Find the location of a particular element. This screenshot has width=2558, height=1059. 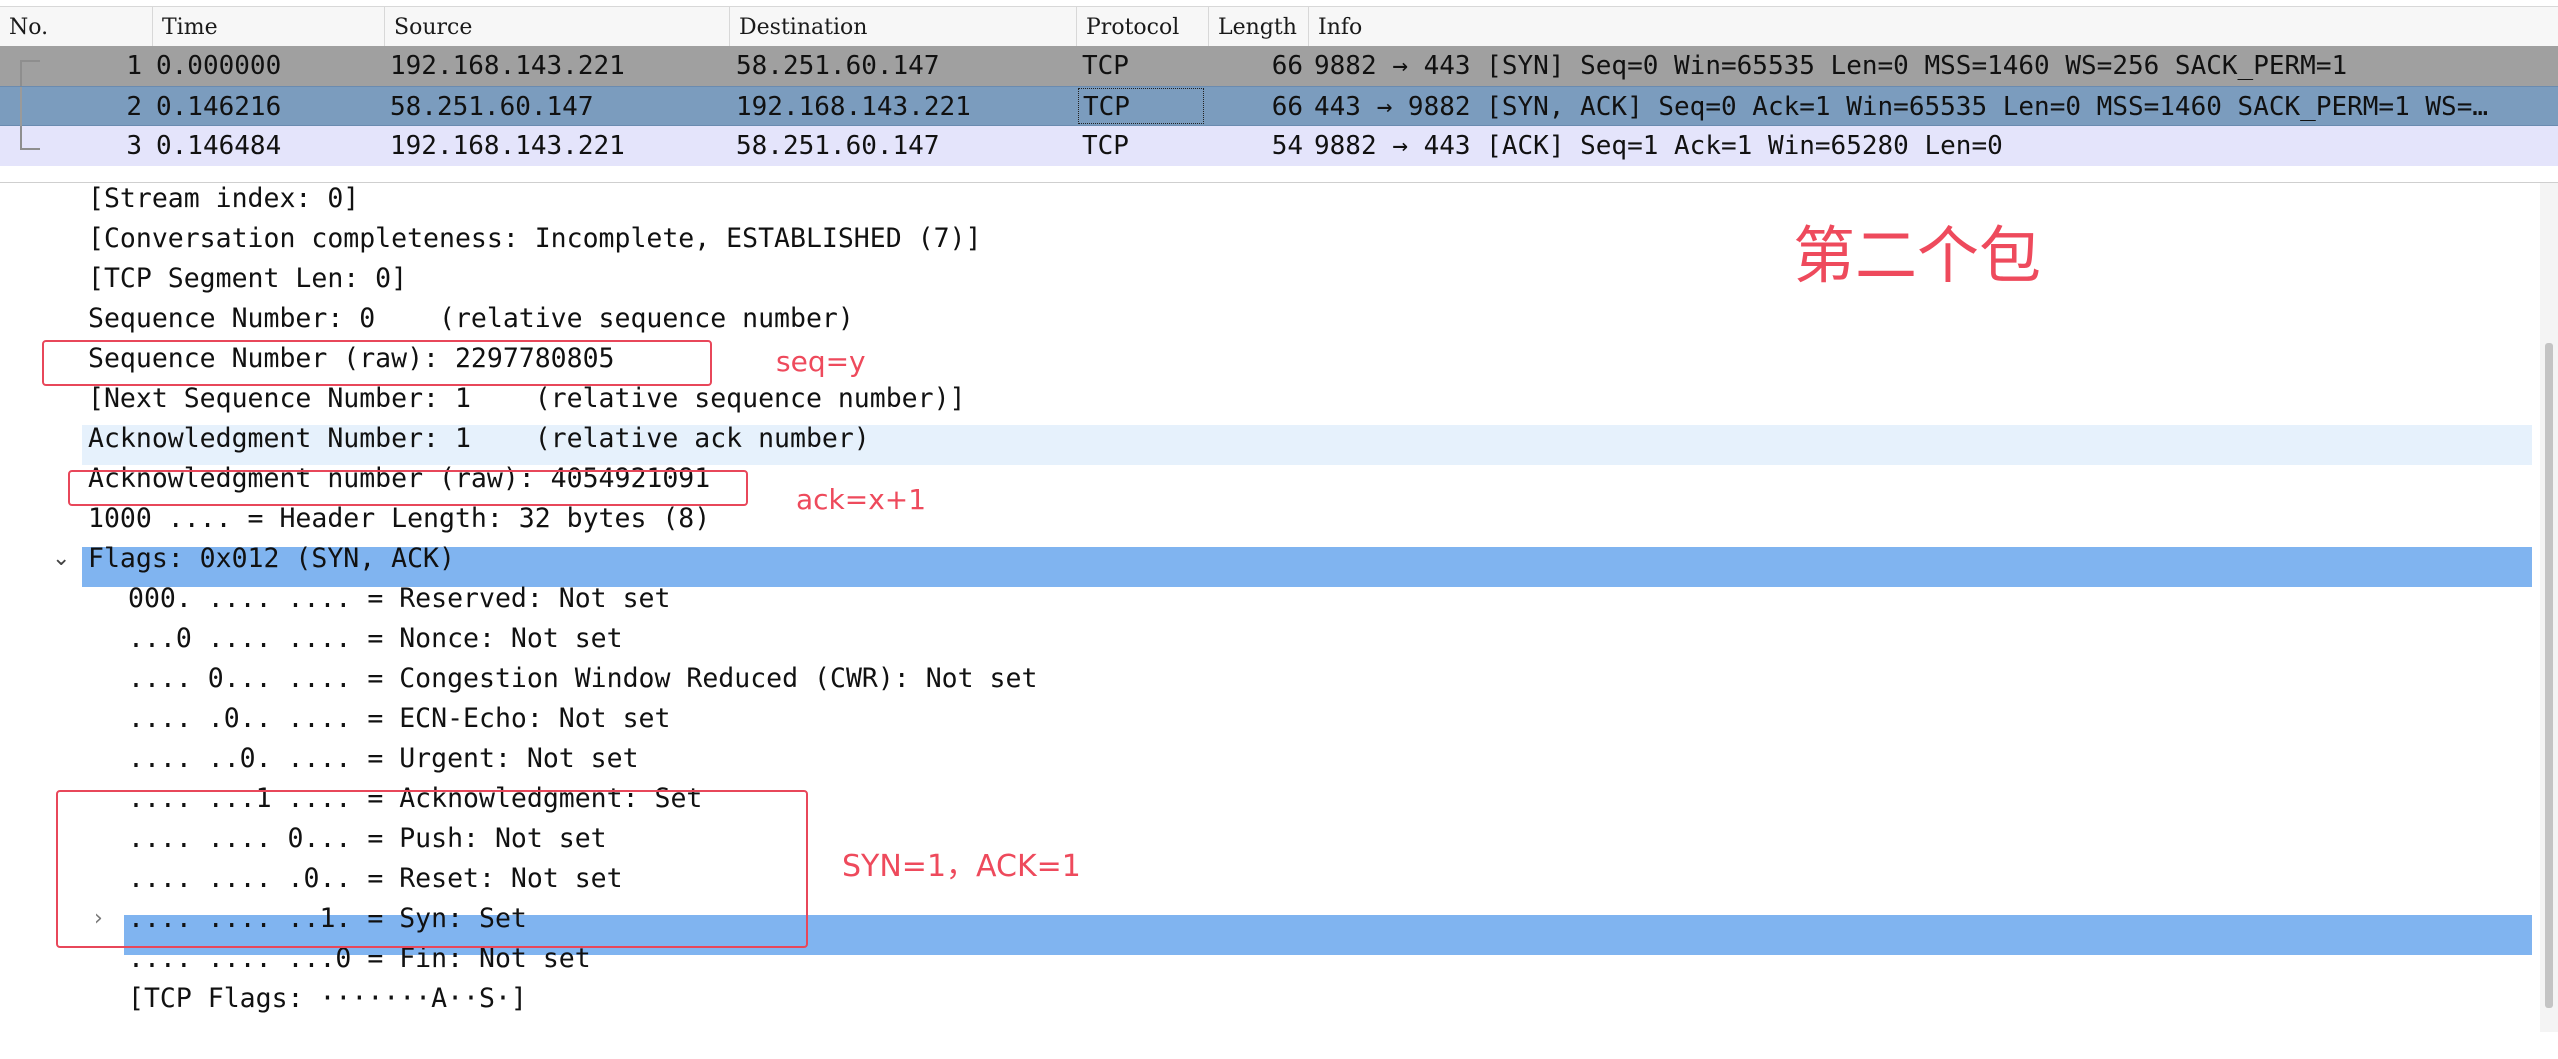

detail-text: 000. .... .... = Reserved: Not set is located at coordinates (399, 598).